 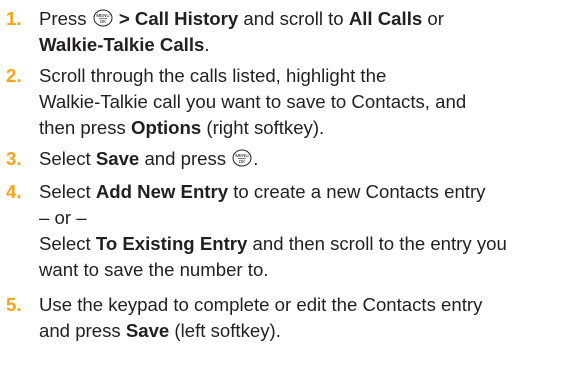 I want to click on step-number: 3., so click(x=14, y=158).